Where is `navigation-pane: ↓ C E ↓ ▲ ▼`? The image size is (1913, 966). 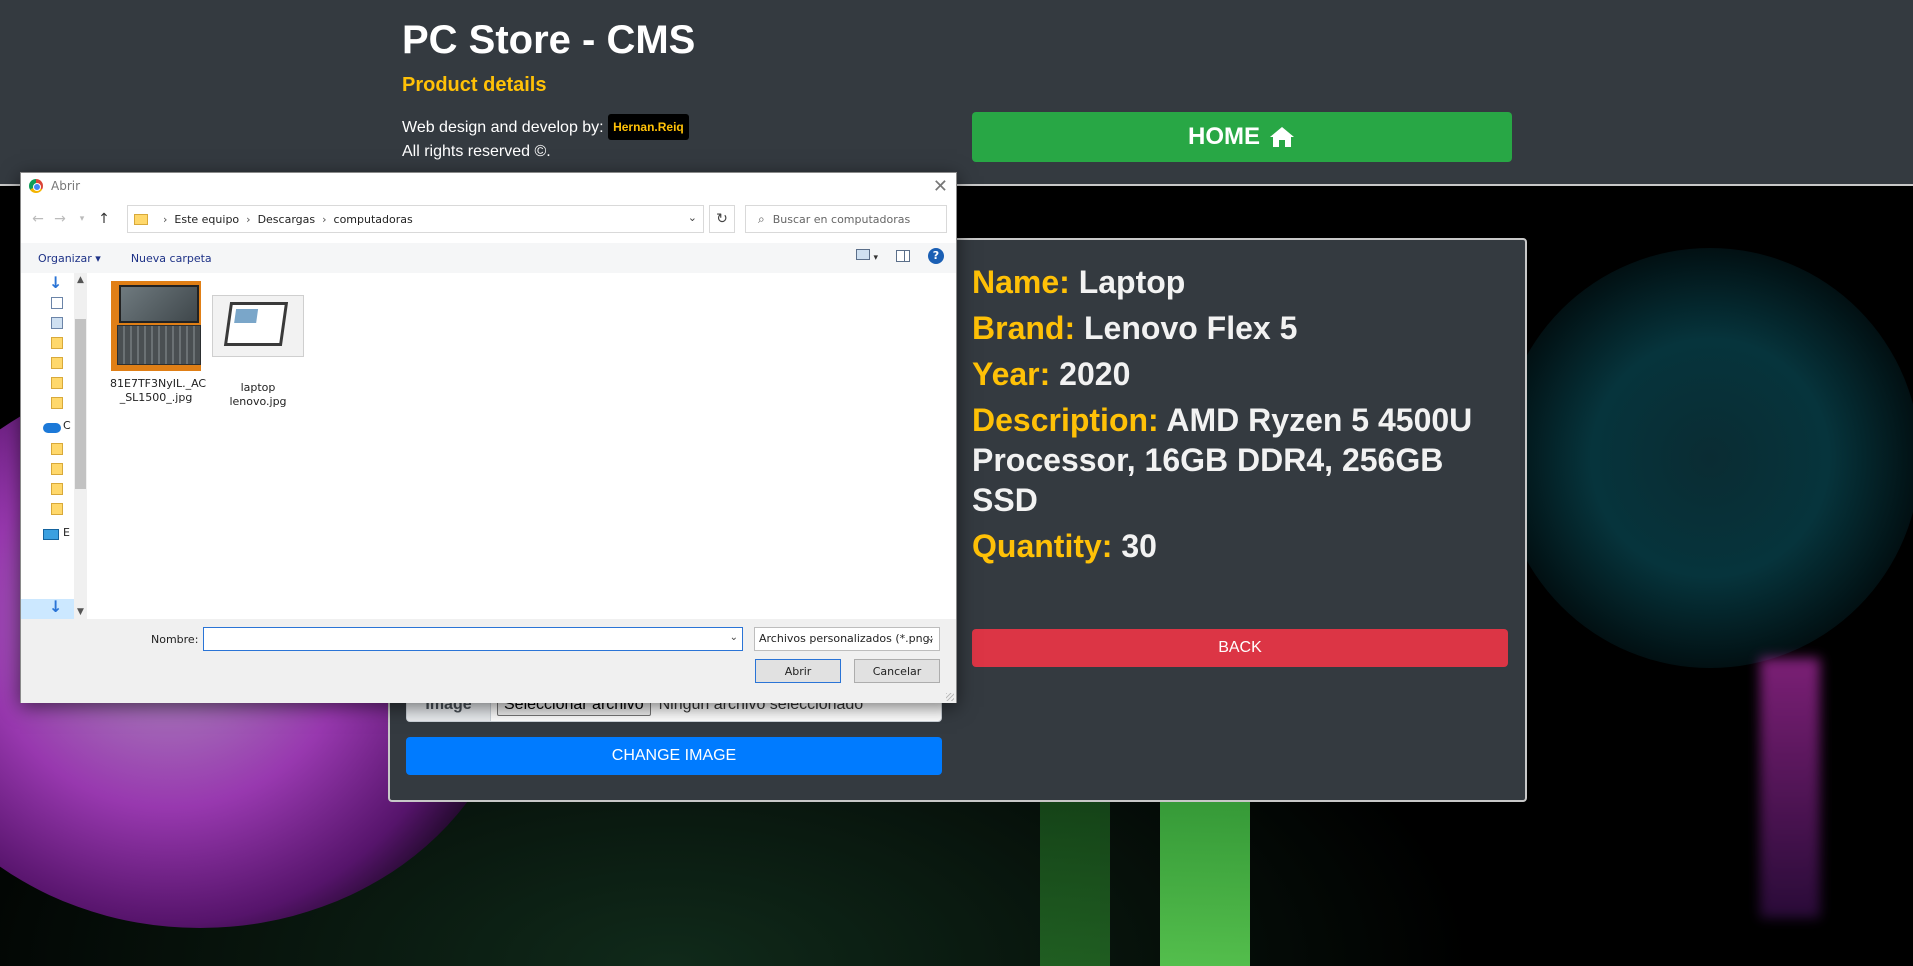
navigation-pane: ↓ C E ↓ ▲ ▼ is located at coordinates (54, 446).